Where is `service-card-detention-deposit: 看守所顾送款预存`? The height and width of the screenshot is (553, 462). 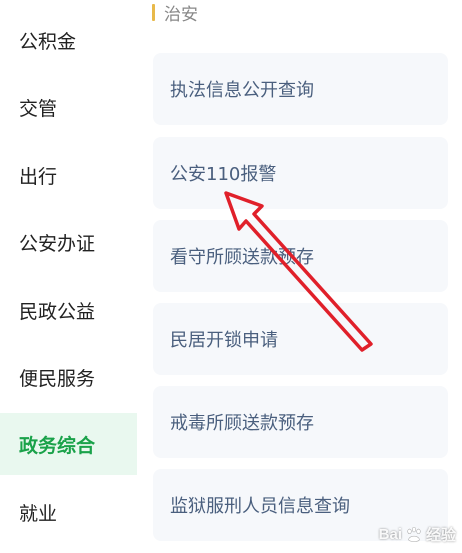 service-card-detention-deposit: 看守所顾送款预存 is located at coordinates (300, 256).